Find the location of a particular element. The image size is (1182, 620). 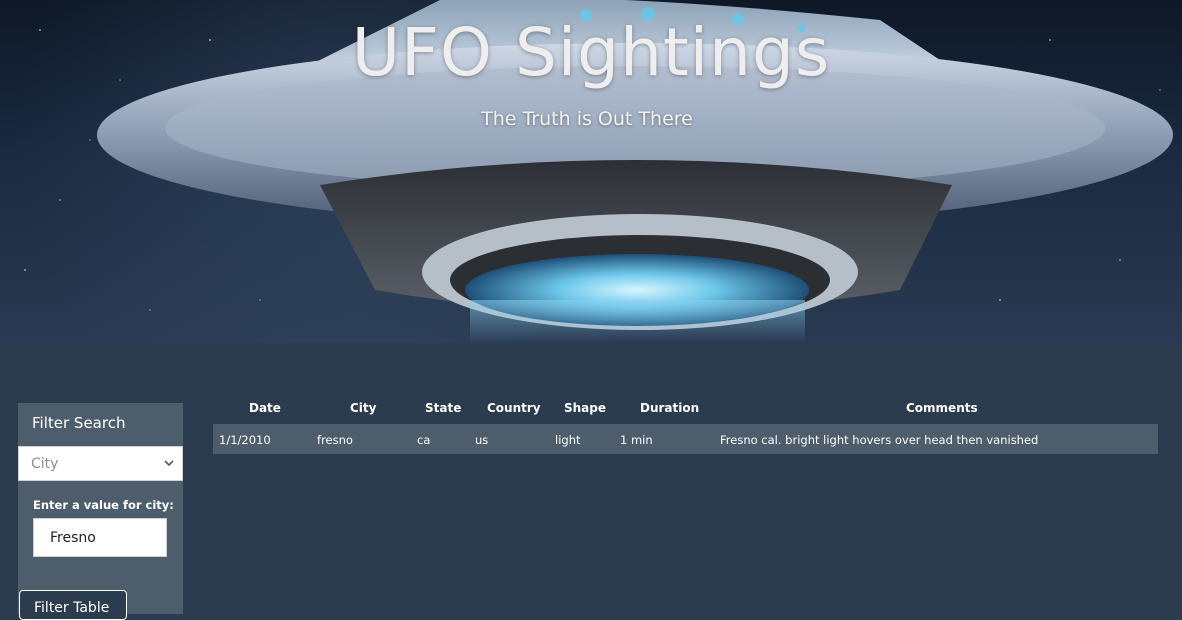

cell-city: fresno is located at coordinates (335, 440).